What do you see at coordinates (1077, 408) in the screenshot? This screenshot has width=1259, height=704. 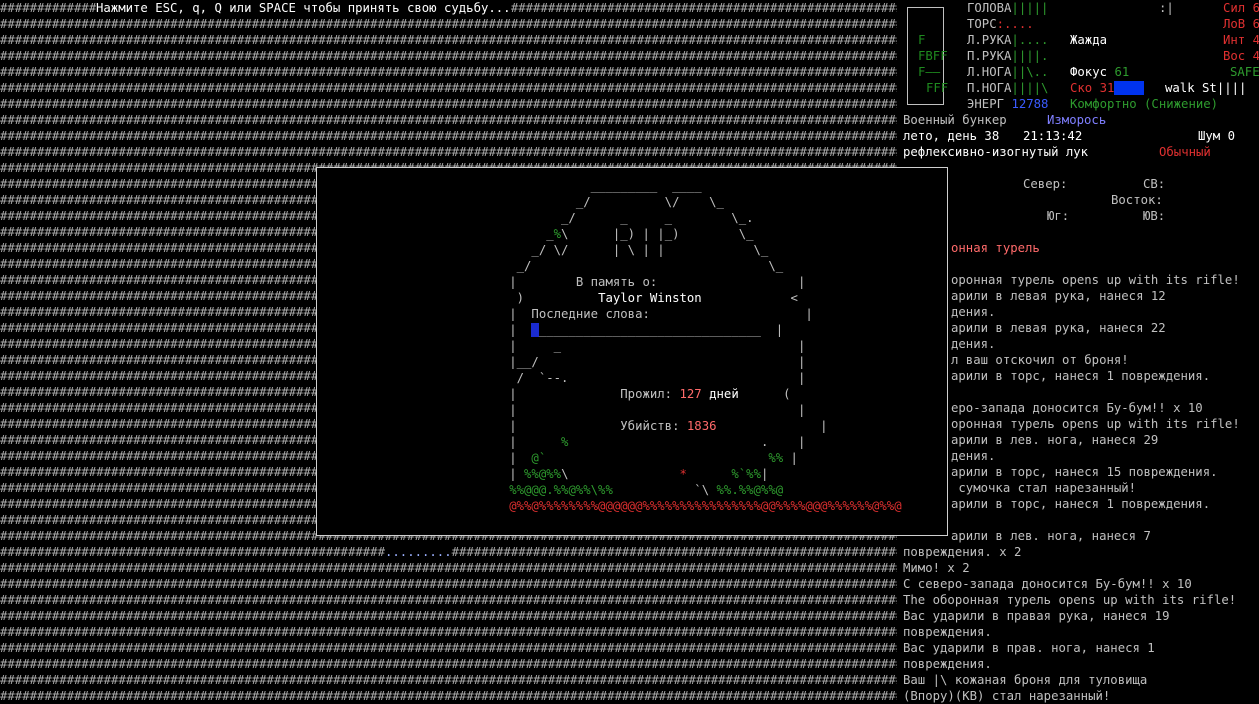 I see `log-line: еро-запада доносится Бу-бум!! x 10` at bounding box center [1077, 408].